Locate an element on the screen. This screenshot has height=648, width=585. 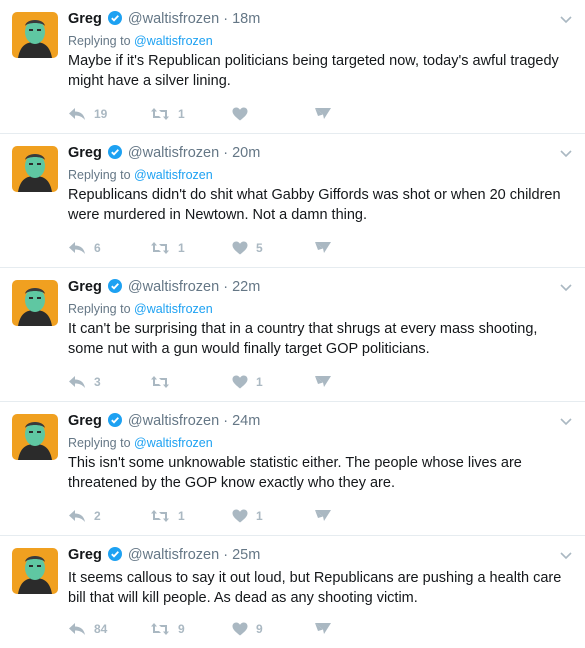
timestamp: 24m is located at coordinates (246, 421).